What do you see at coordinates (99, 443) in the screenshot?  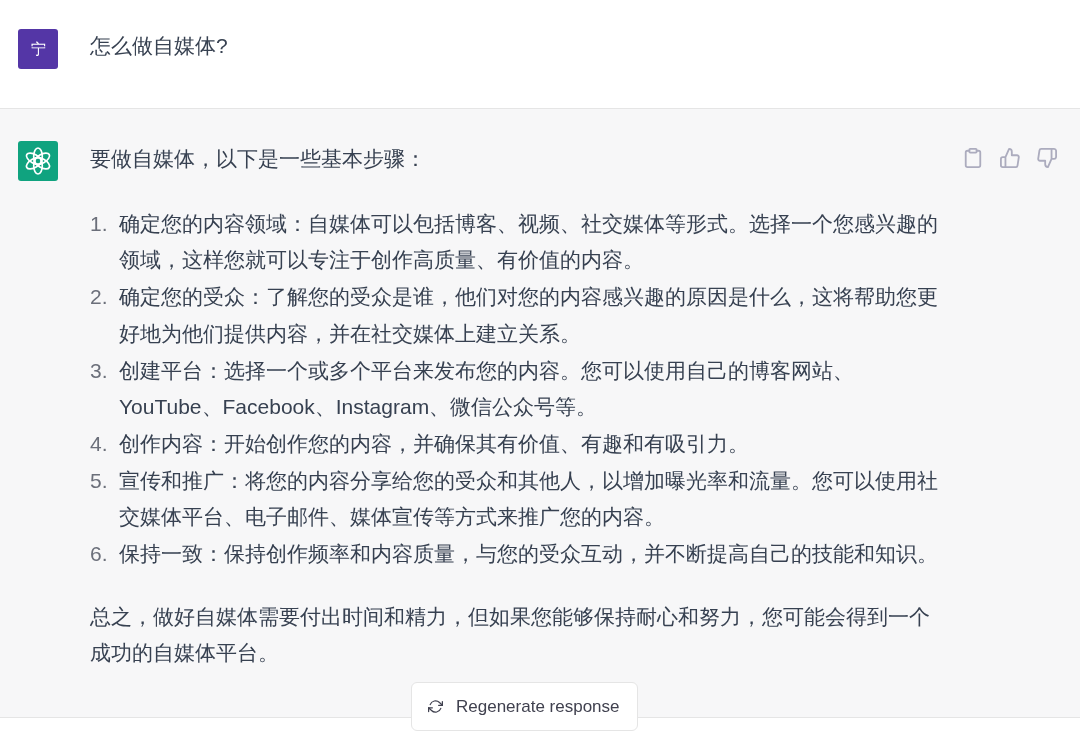 I see `list-marker: 4.` at bounding box center [99, 443].